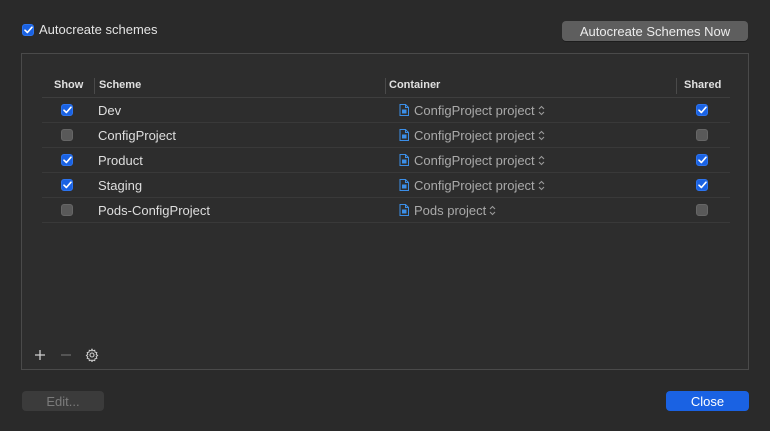 Image resolution: width=770 pixels, height=431 pixels. I want to click on header-show: Show, so click(68, 85).